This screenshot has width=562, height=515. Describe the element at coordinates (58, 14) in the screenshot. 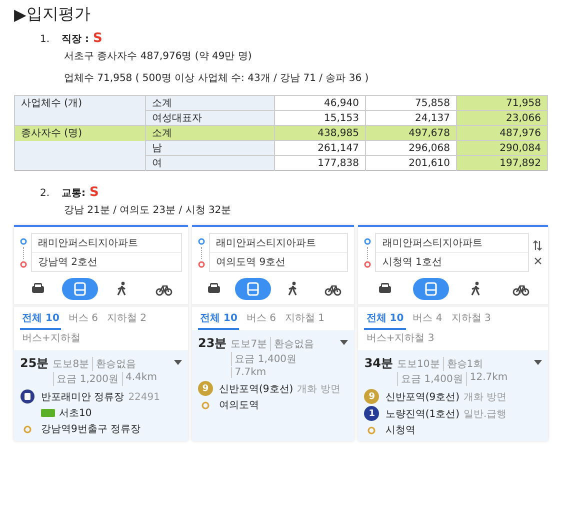

I see `heading-title: 입지평가` at that location.